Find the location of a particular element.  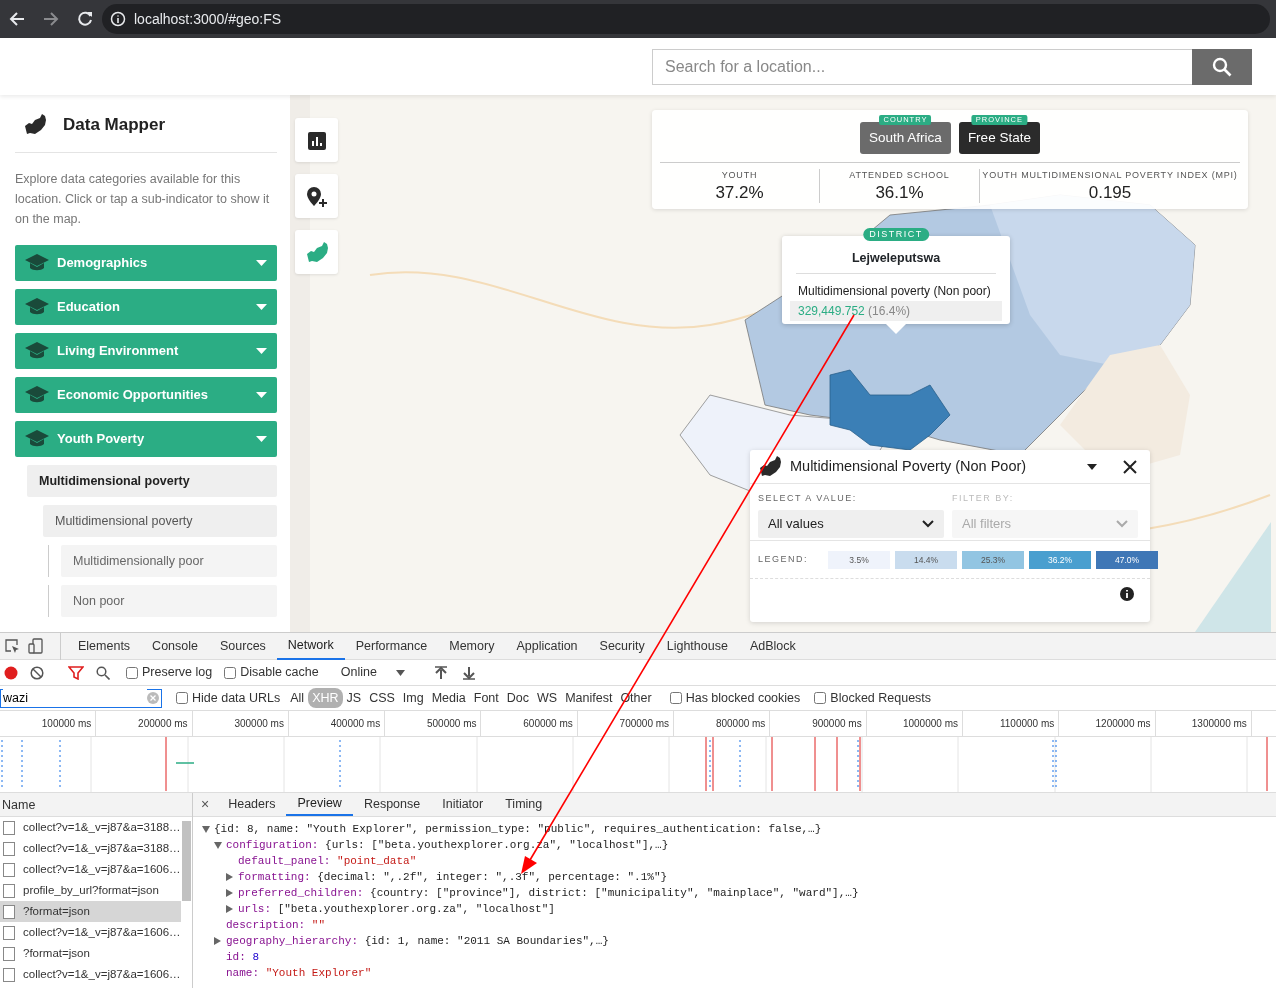

add-location-button is located at coordinates (316, 196).